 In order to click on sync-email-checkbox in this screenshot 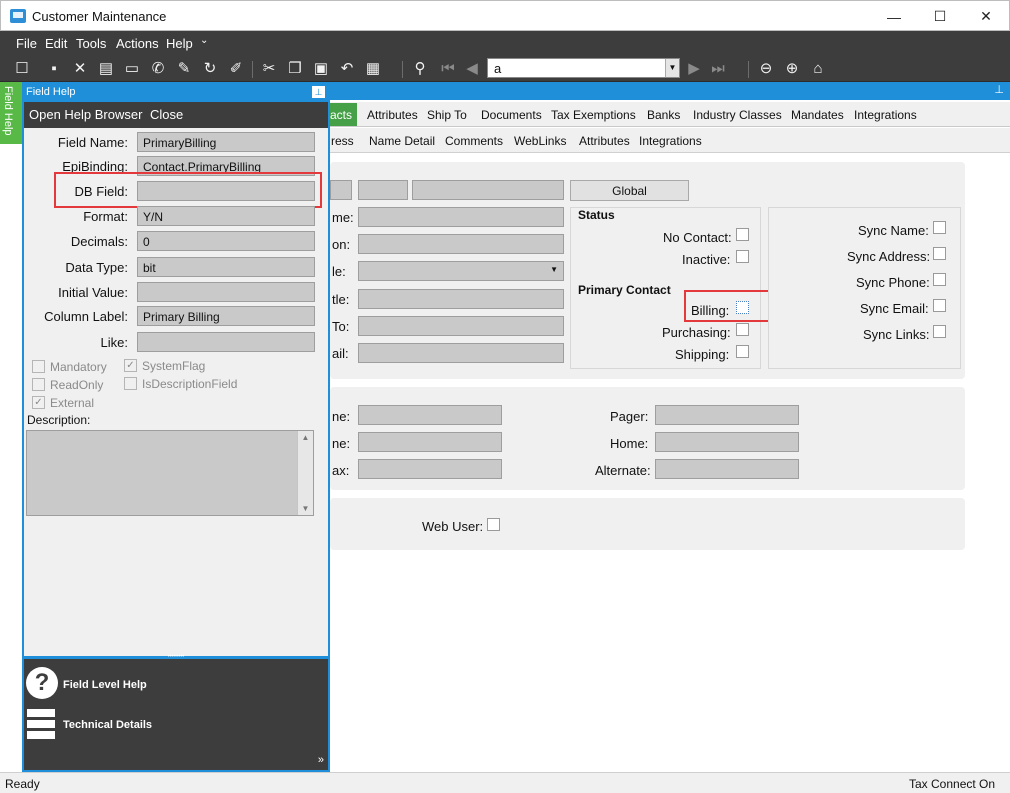, I will do `click(939, 305)`.